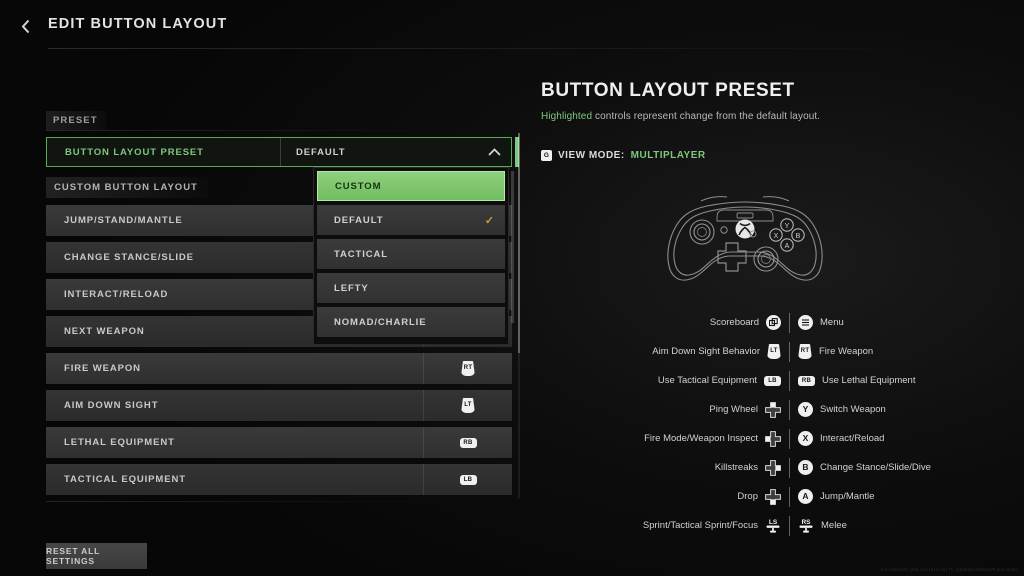  What do you see at coordinates (766, 155) in the screenshot?
I see `view-mode-row: G VIEW MODE: MULTIPLAYER` at bounding box center [766, 155].